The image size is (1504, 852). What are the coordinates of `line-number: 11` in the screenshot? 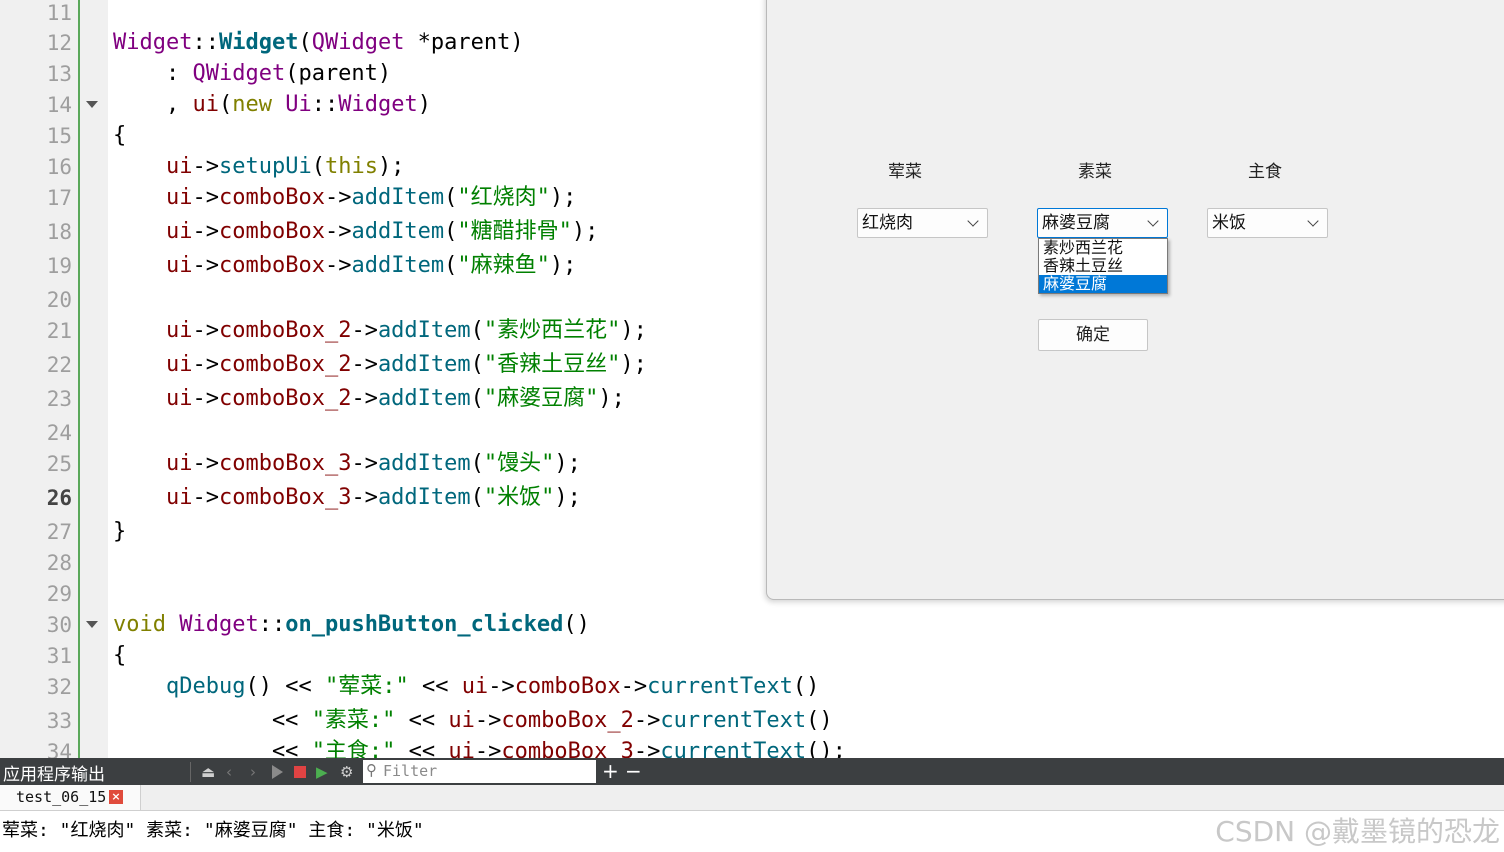 It's located at (59, 13).